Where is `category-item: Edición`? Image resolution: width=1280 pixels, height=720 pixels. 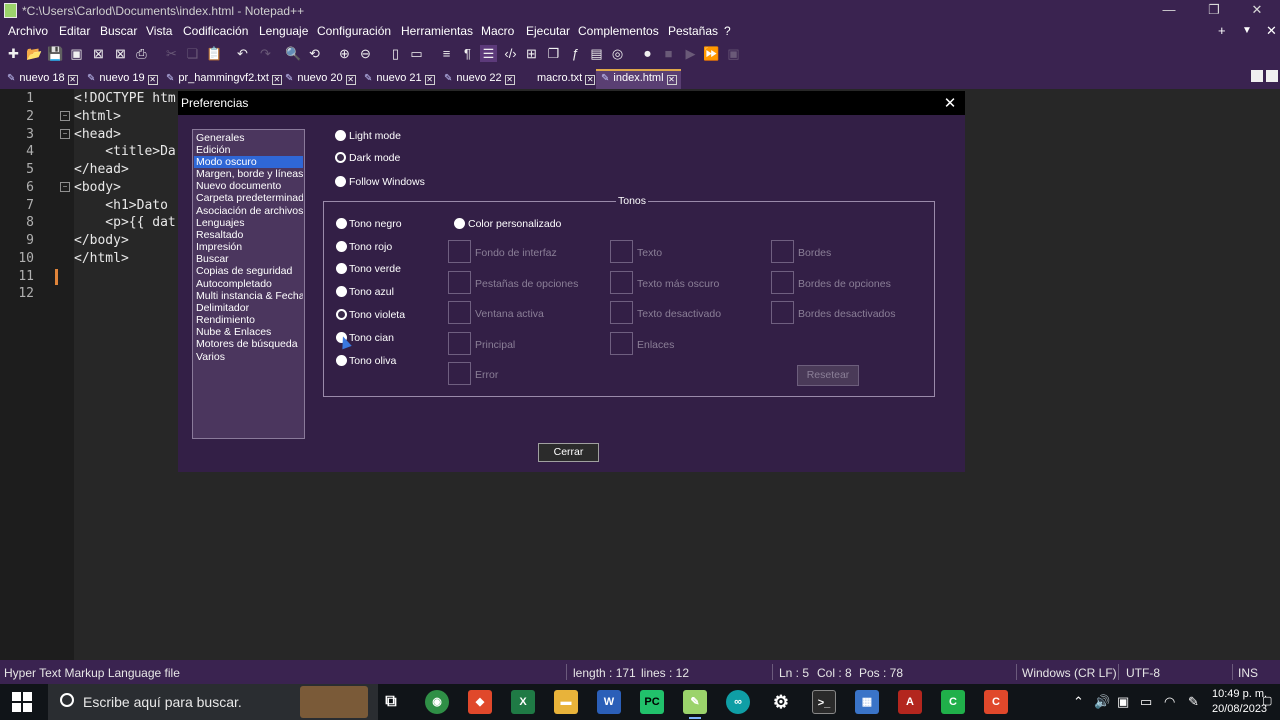 category-item: Edición is located at coordinates (248, 150).